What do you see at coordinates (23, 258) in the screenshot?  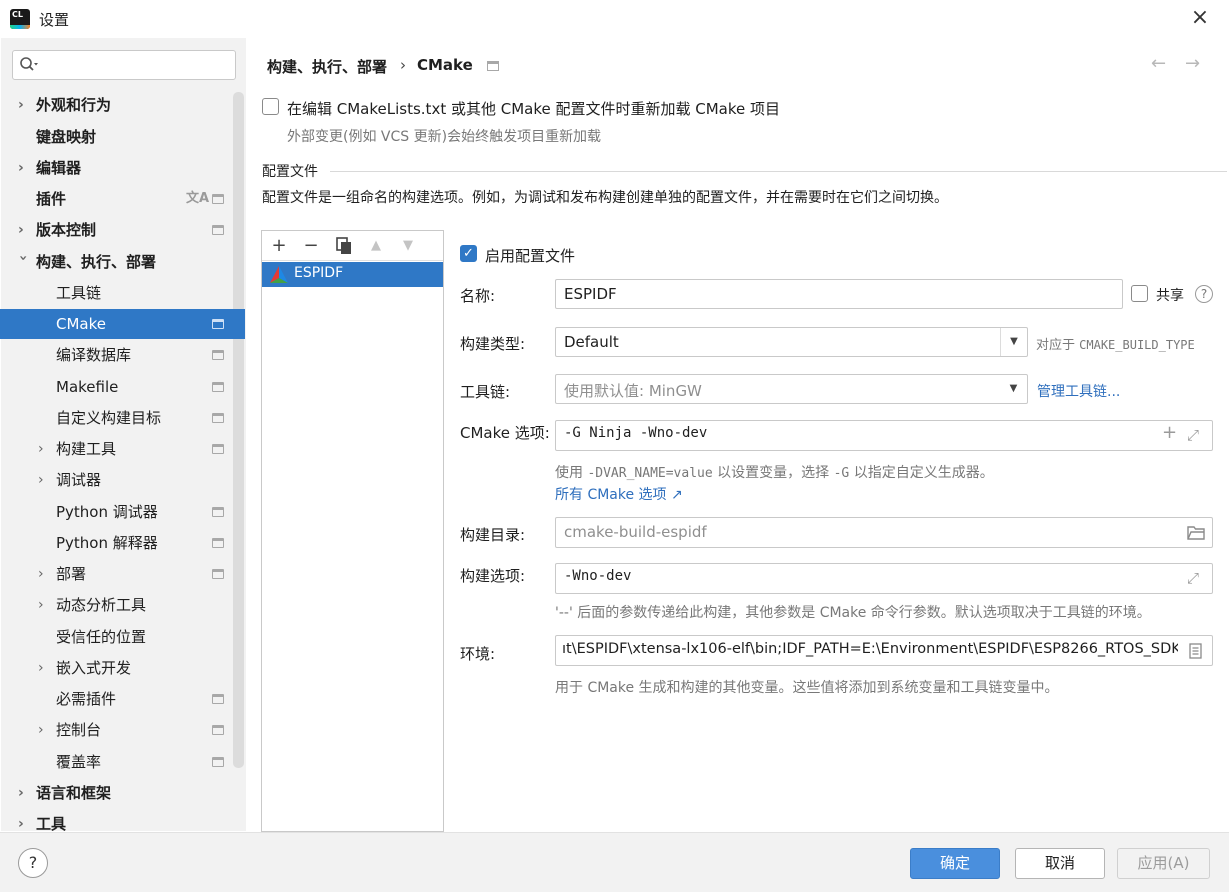 I see `chevron-down-icon: ›` at bounding box center [23, 258].